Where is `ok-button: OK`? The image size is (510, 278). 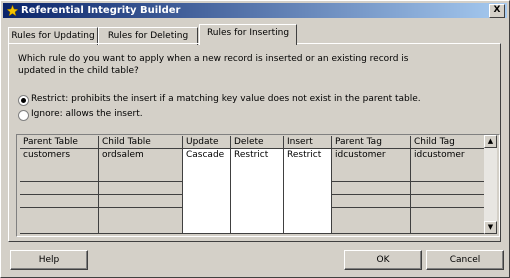 ok-button: OK is located at coordinates (383, 260).